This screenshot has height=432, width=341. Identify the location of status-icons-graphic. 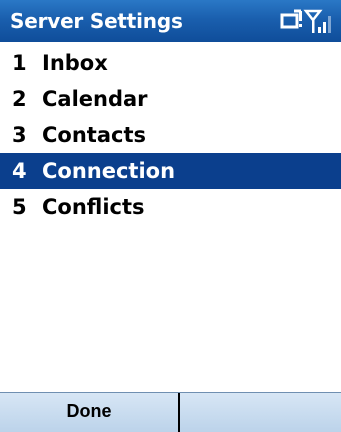
(305, 21).